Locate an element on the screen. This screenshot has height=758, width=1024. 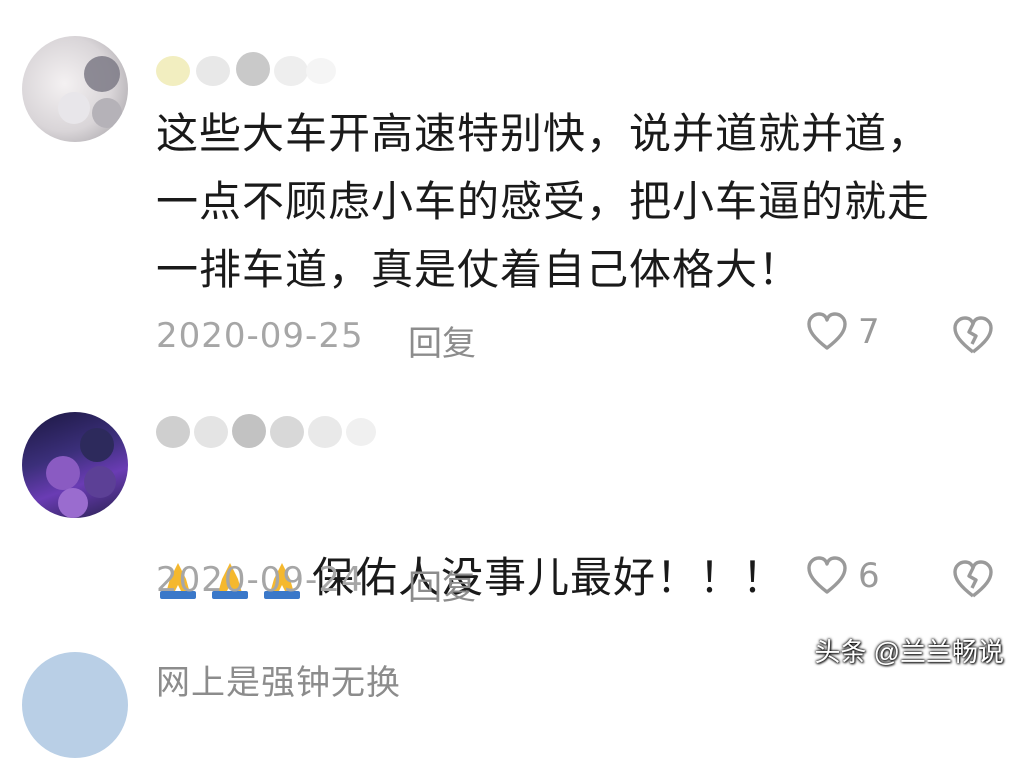
like-count: 7 is located at coordinates (869, 332).